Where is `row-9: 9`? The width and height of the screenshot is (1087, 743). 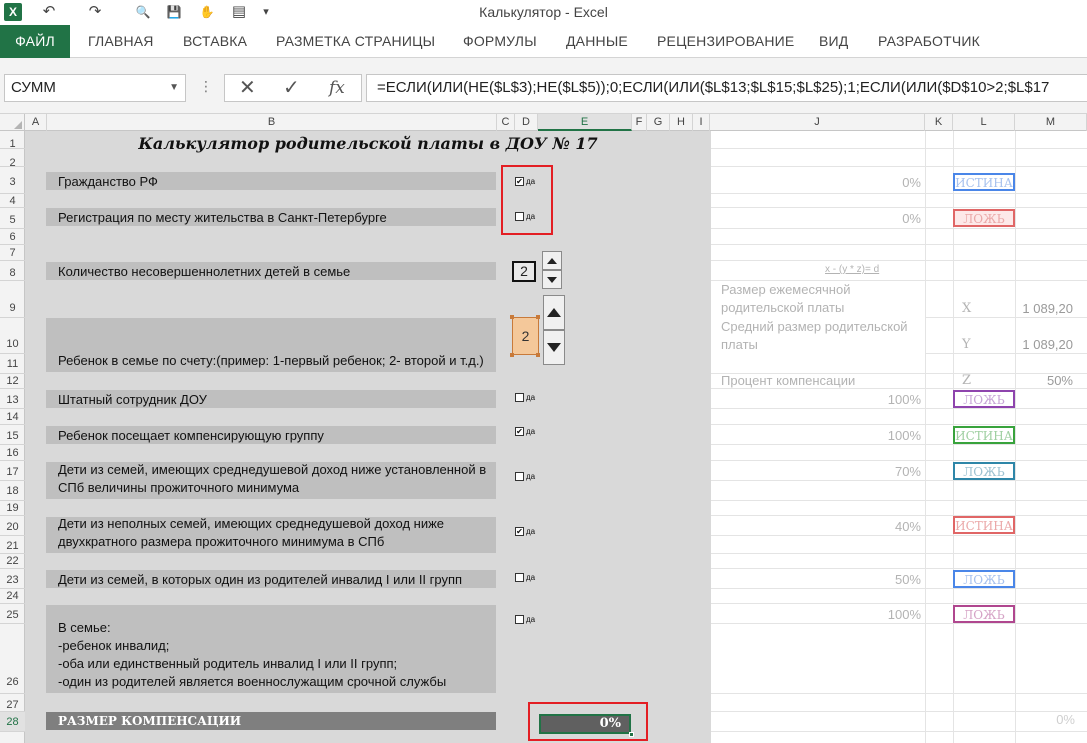 row-9: 9 is located at coordinates (12, 299).